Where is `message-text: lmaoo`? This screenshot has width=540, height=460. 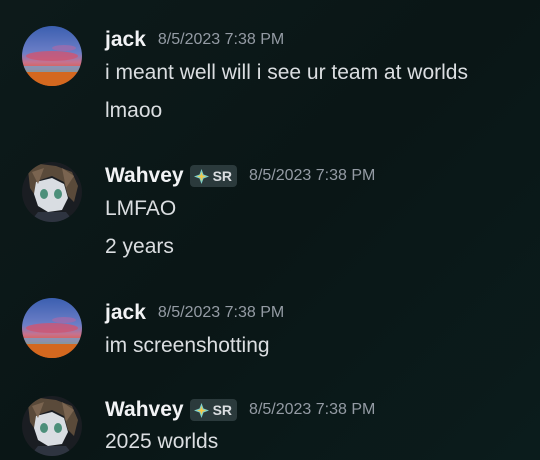
message-text: lmaoo is located at coordinates (134, 110).